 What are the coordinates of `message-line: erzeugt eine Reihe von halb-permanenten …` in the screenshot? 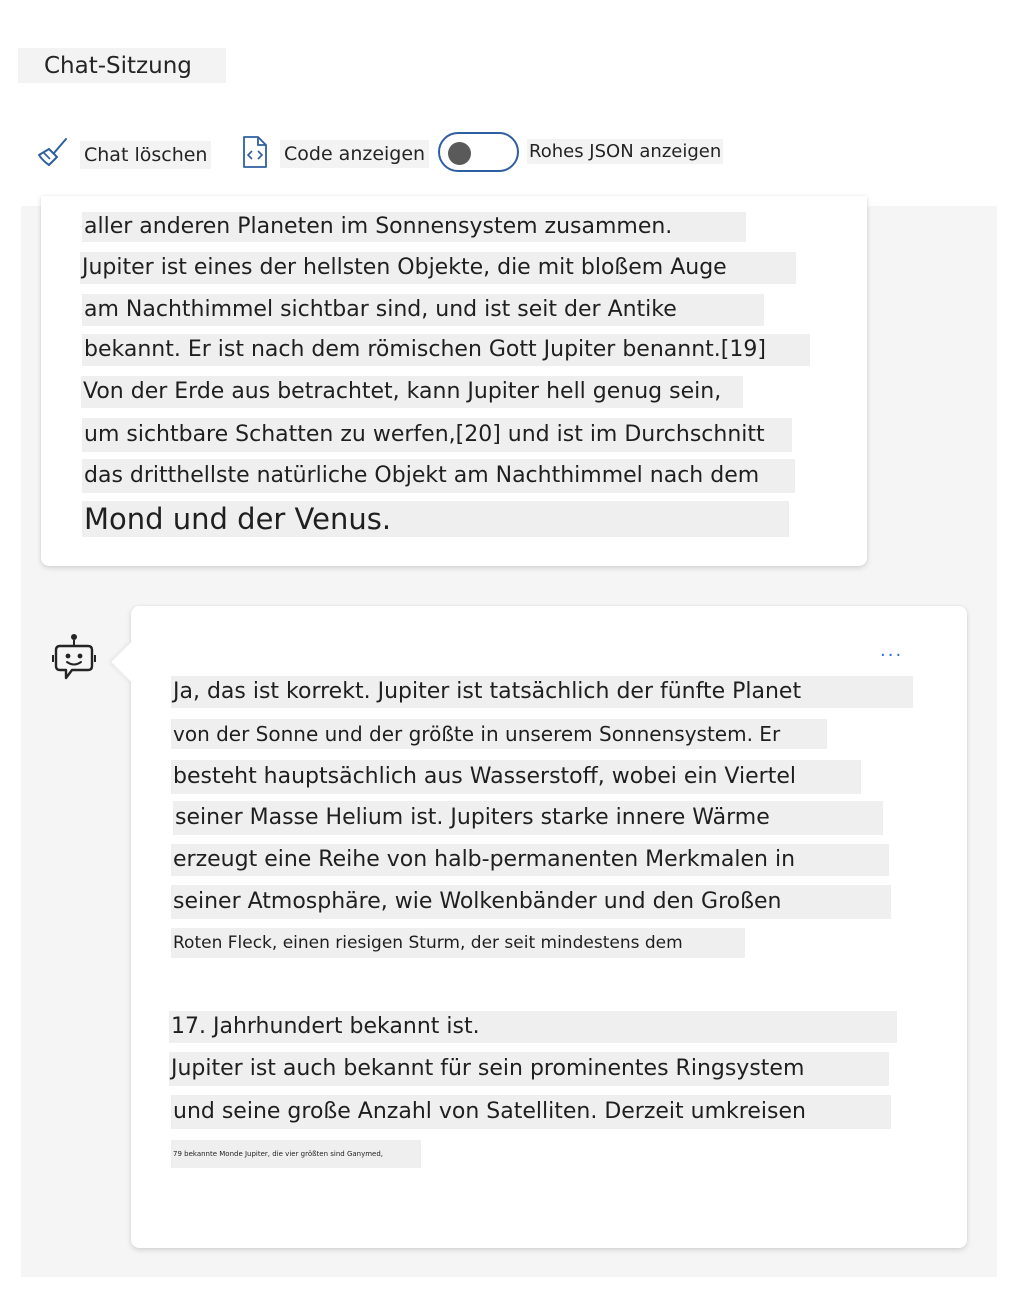 It's located at (530, 860).